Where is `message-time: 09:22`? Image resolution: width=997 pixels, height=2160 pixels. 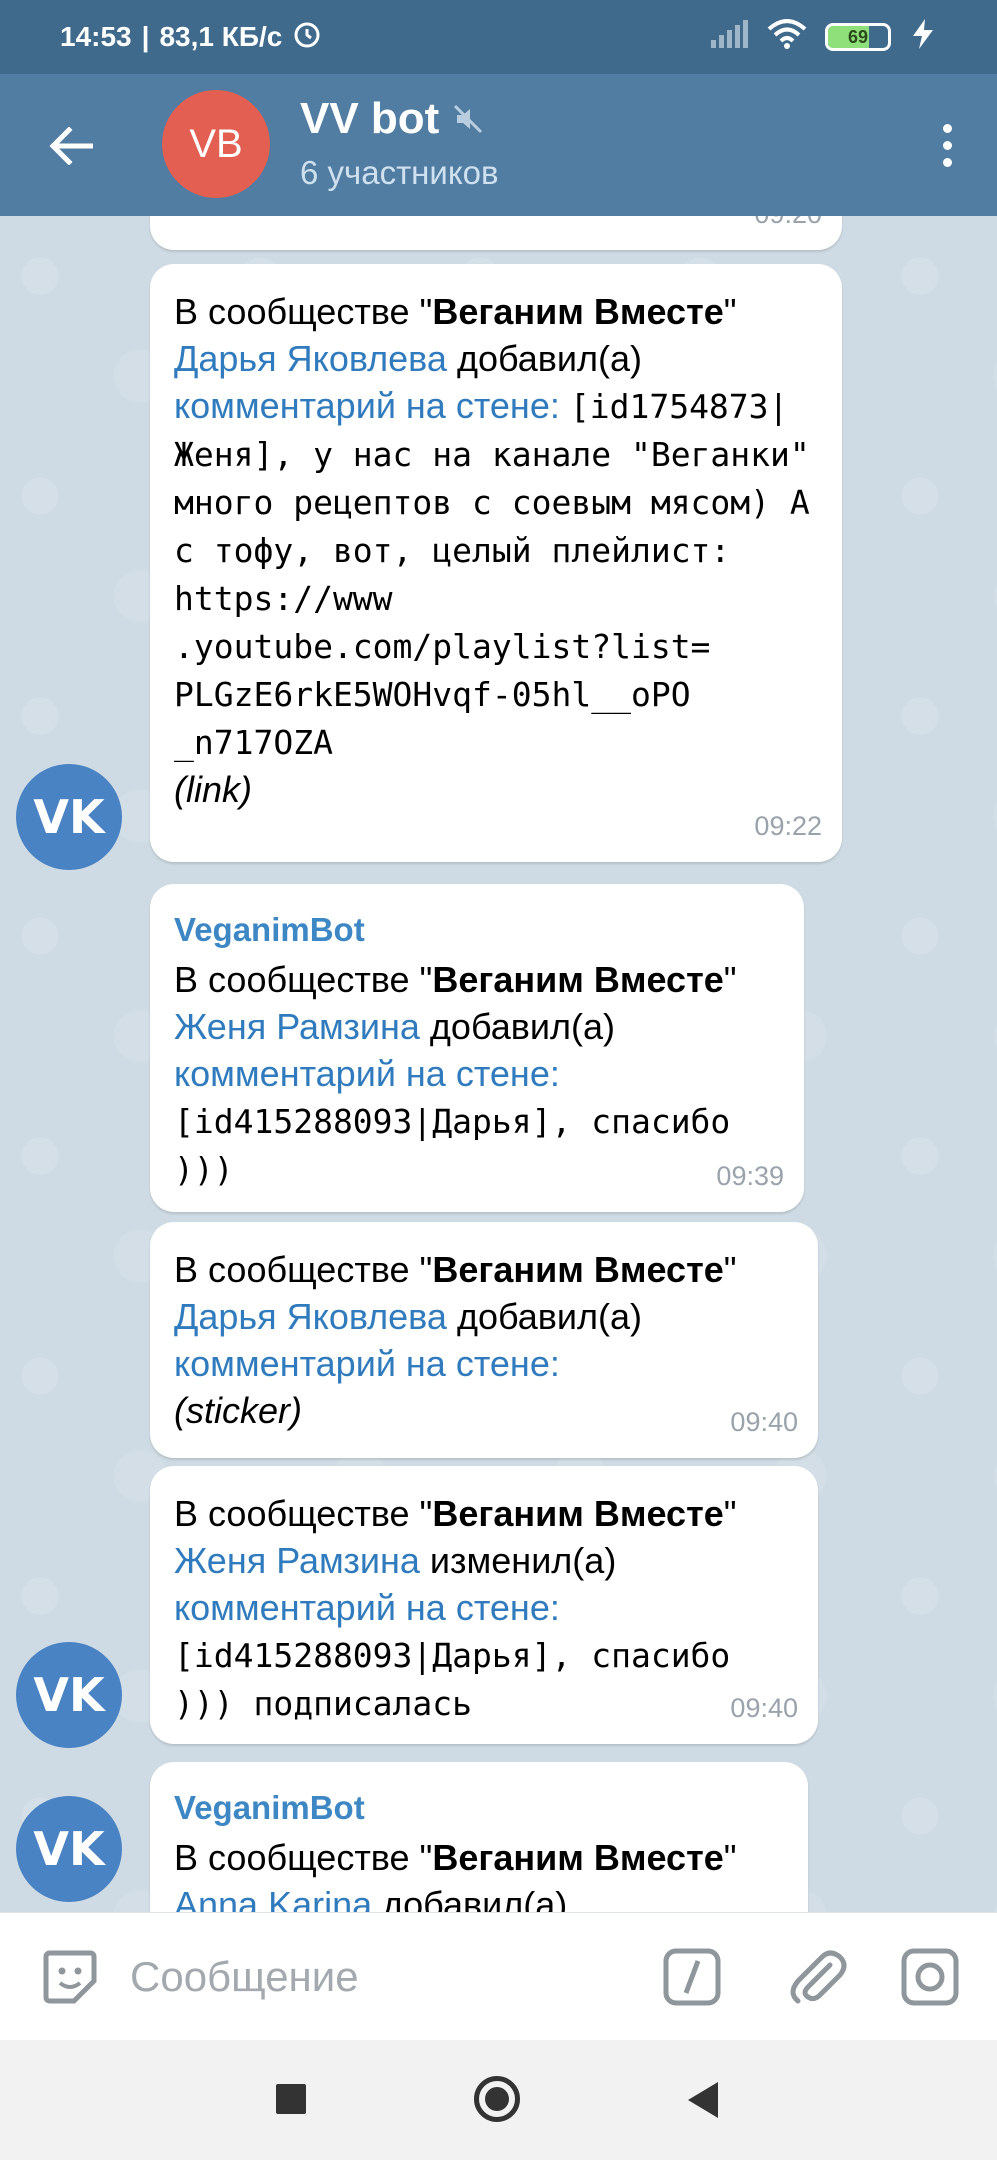 message-time: 09:22 is located at coordinates (788, 826).